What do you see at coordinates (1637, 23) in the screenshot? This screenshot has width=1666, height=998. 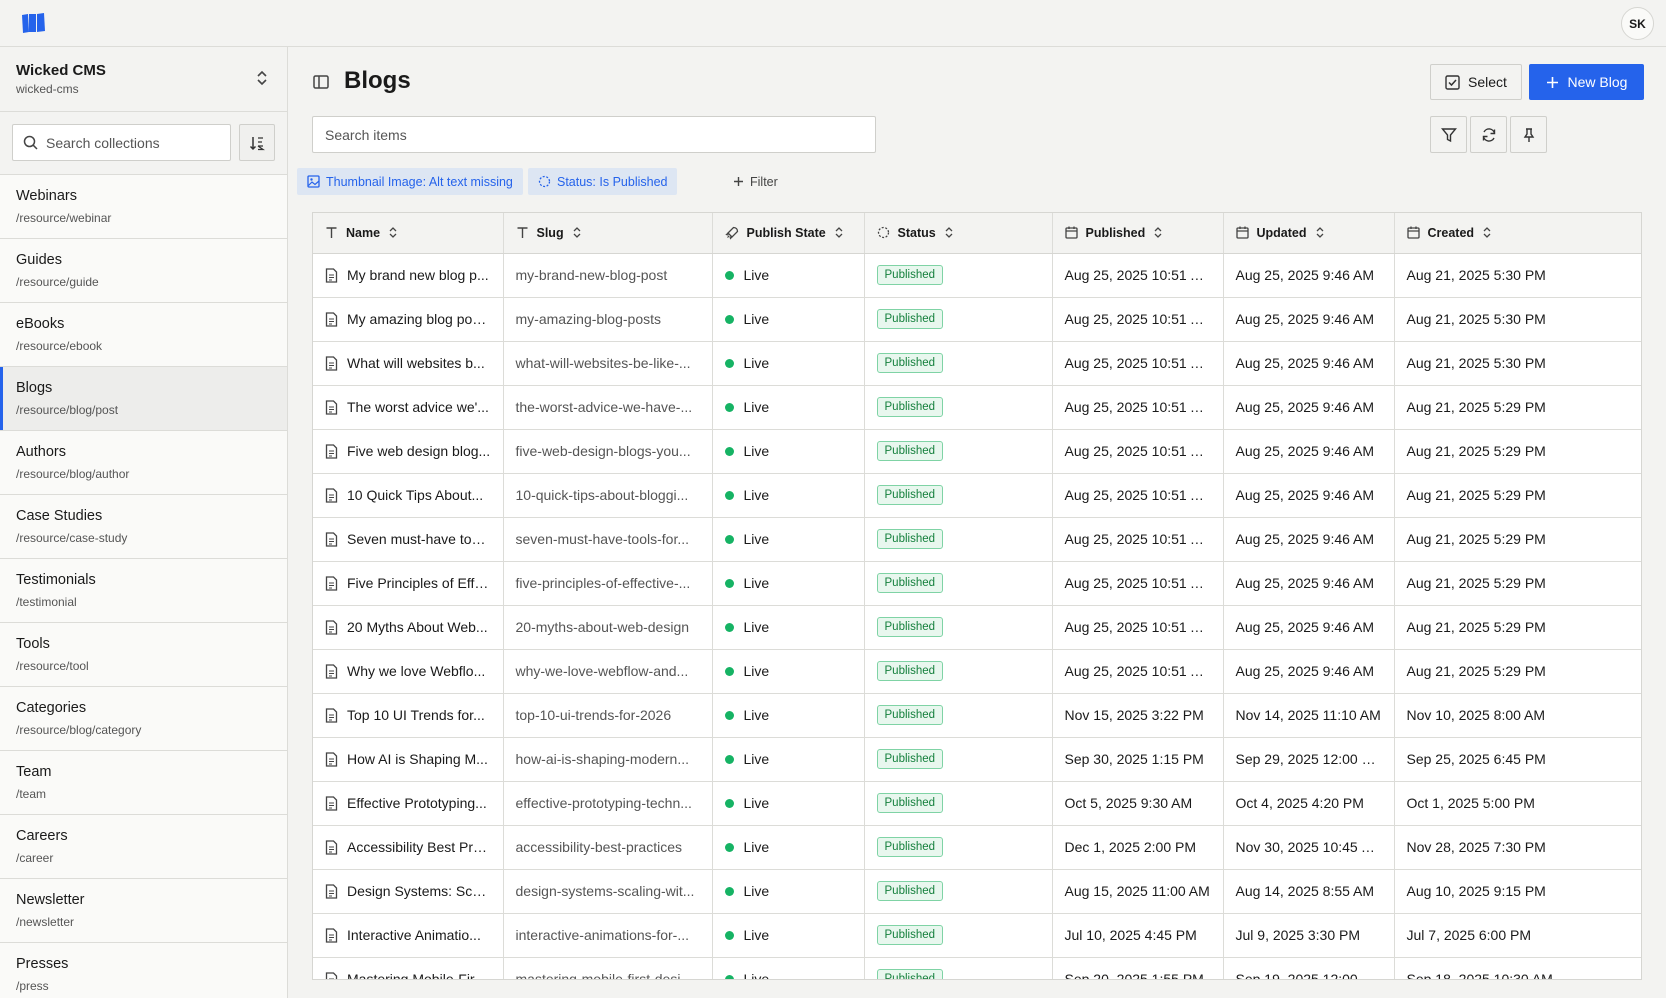 I see `user-avatar: SK` at bounding box center [1637, 23].